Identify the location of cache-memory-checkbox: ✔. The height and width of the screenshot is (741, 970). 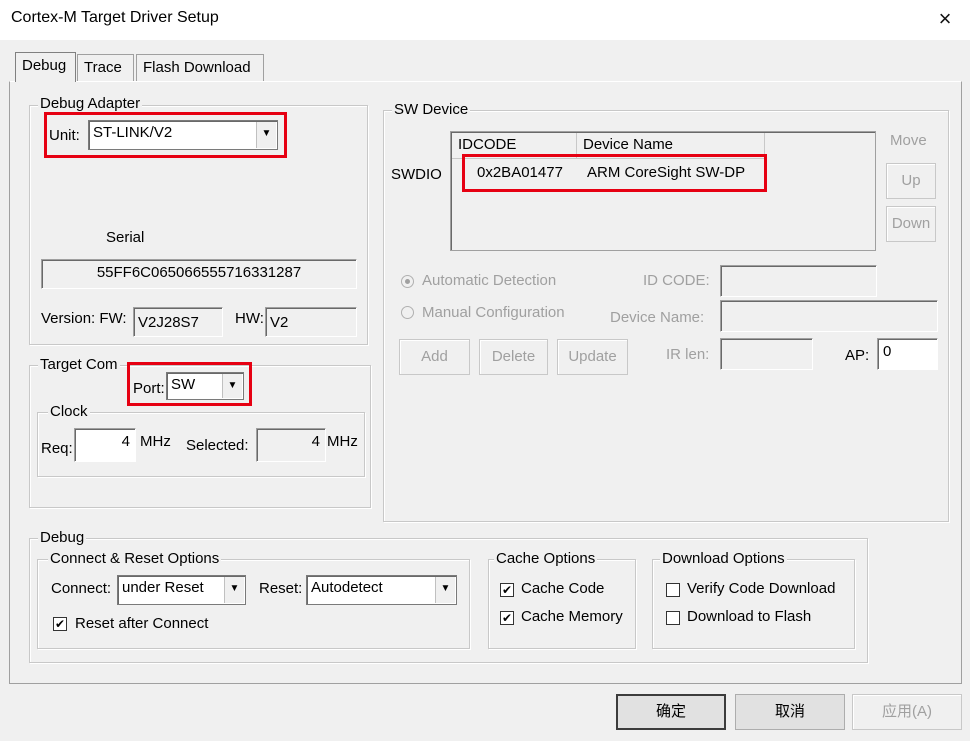
(507, 618).